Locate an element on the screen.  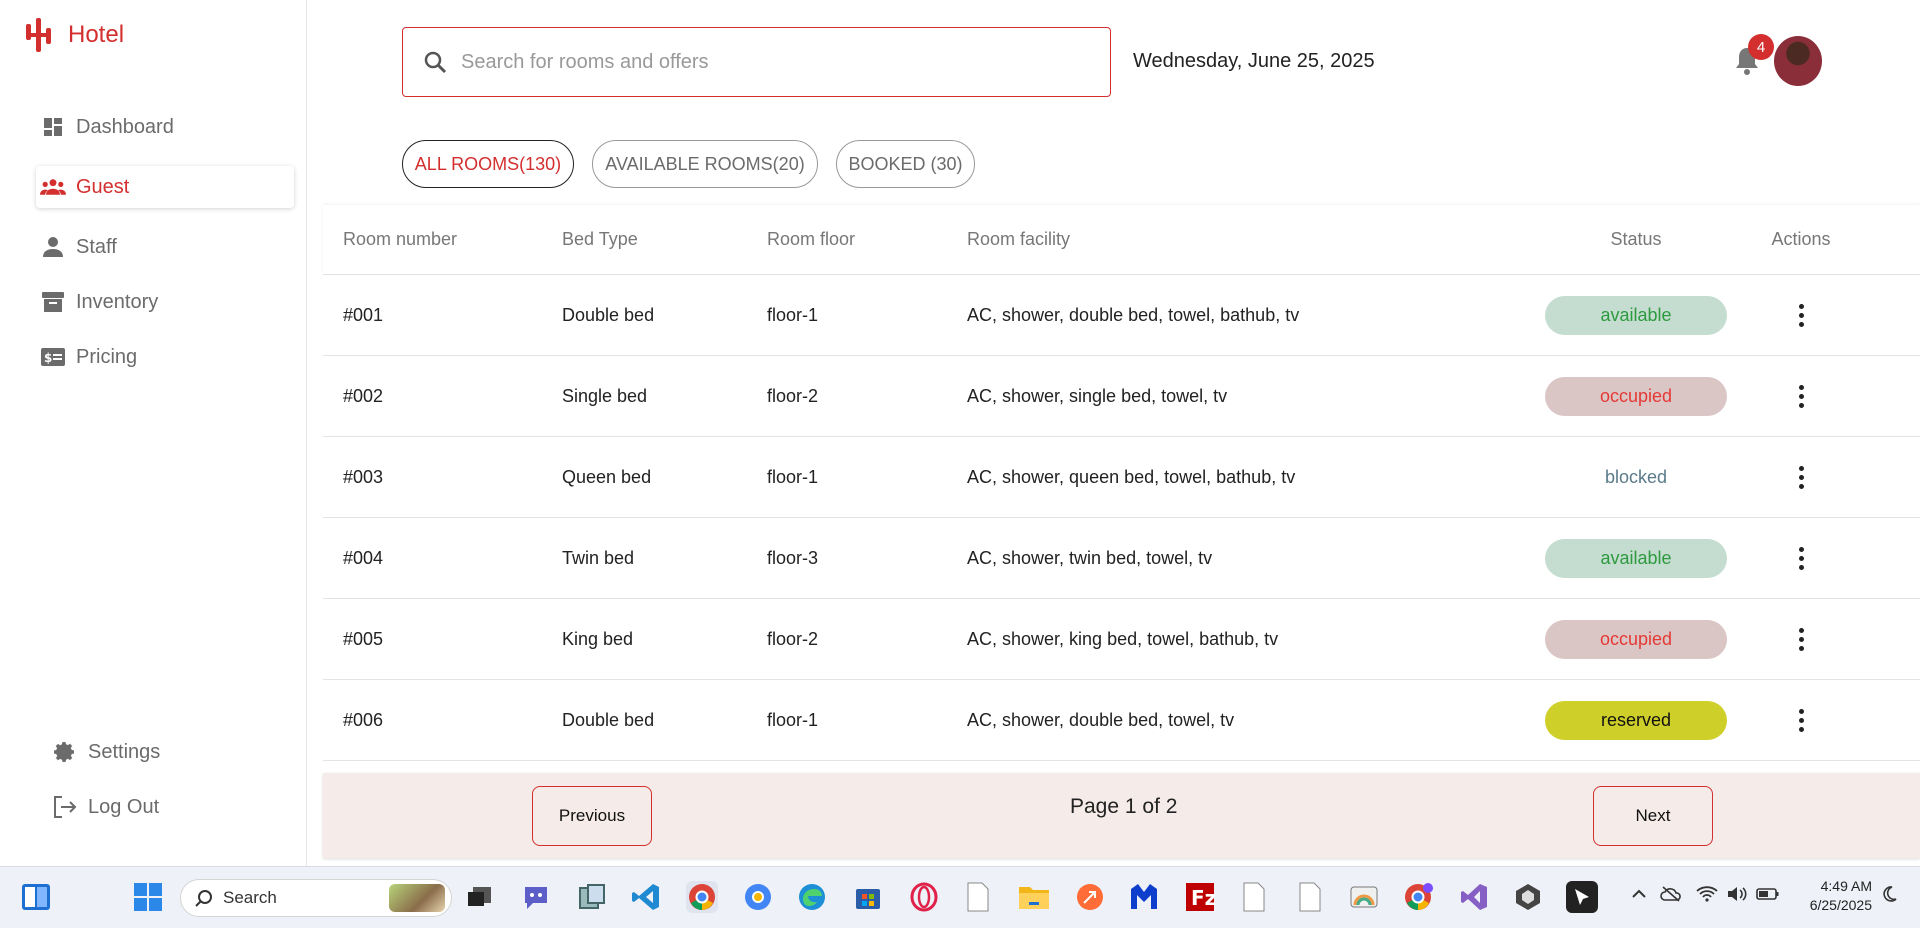
room-facility: AC, shower, twin bed, towel, tv is located at coordinates (1090, 557).